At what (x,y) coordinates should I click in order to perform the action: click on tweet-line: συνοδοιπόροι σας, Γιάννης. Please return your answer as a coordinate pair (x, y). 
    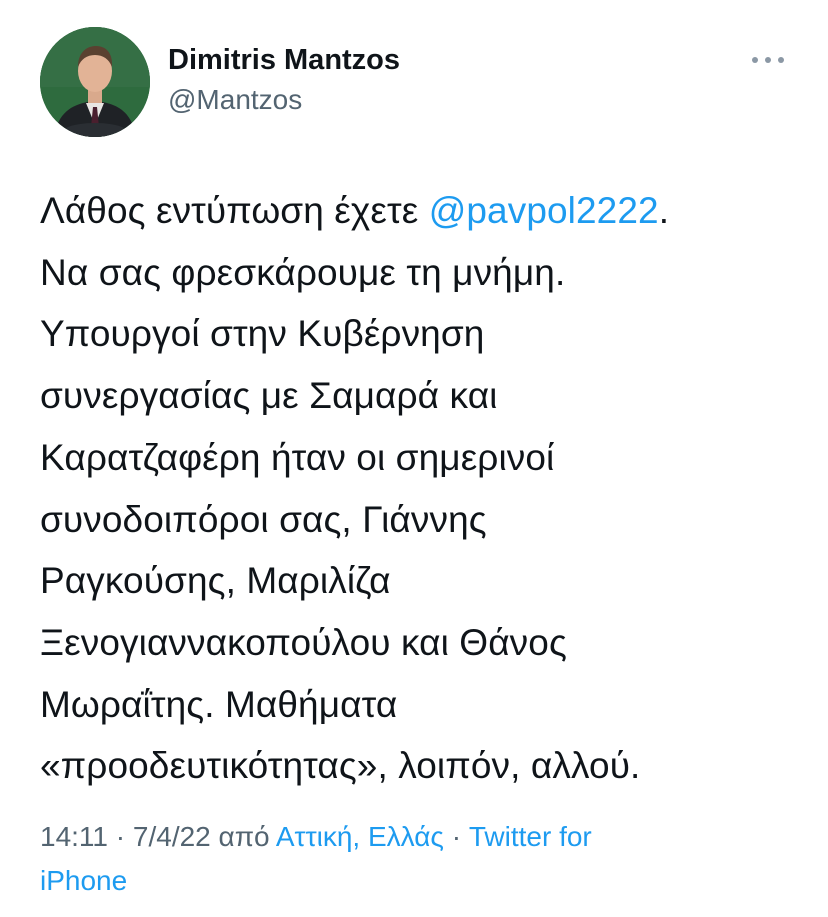
    Looking at the image, I should click on (263, 519).